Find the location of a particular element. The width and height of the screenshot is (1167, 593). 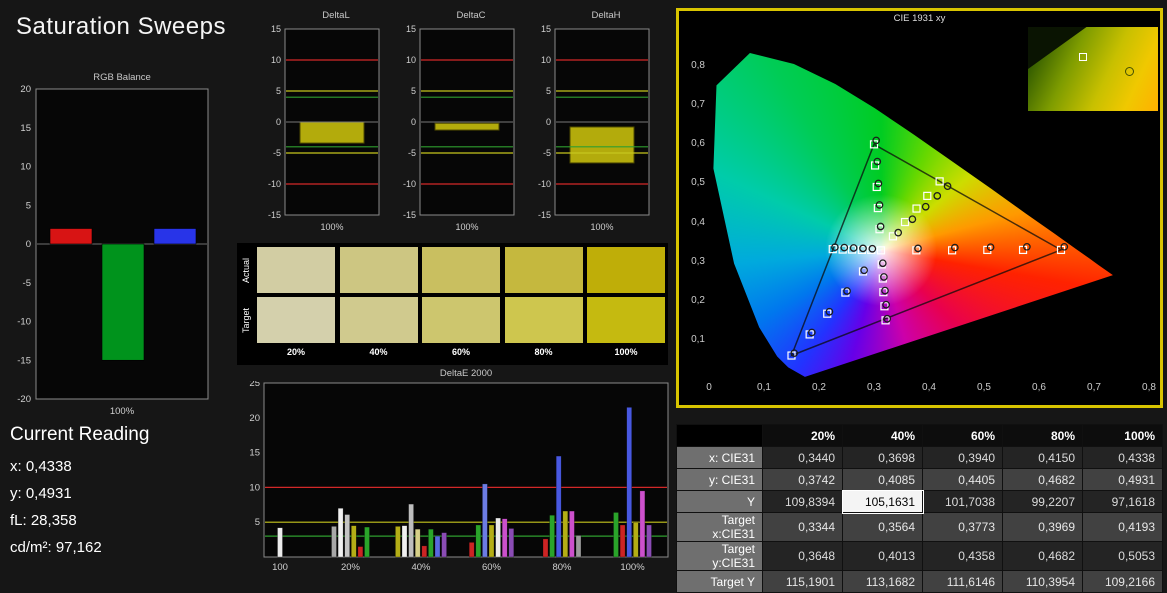

cie-x-tick: 0,5 is located at coordinates (984, 387).